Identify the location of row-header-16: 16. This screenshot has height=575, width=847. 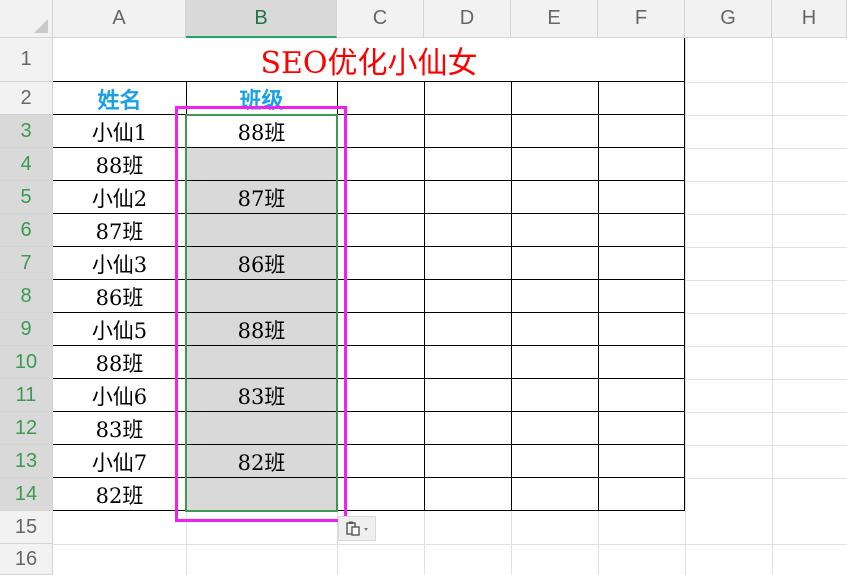
(26, 559).